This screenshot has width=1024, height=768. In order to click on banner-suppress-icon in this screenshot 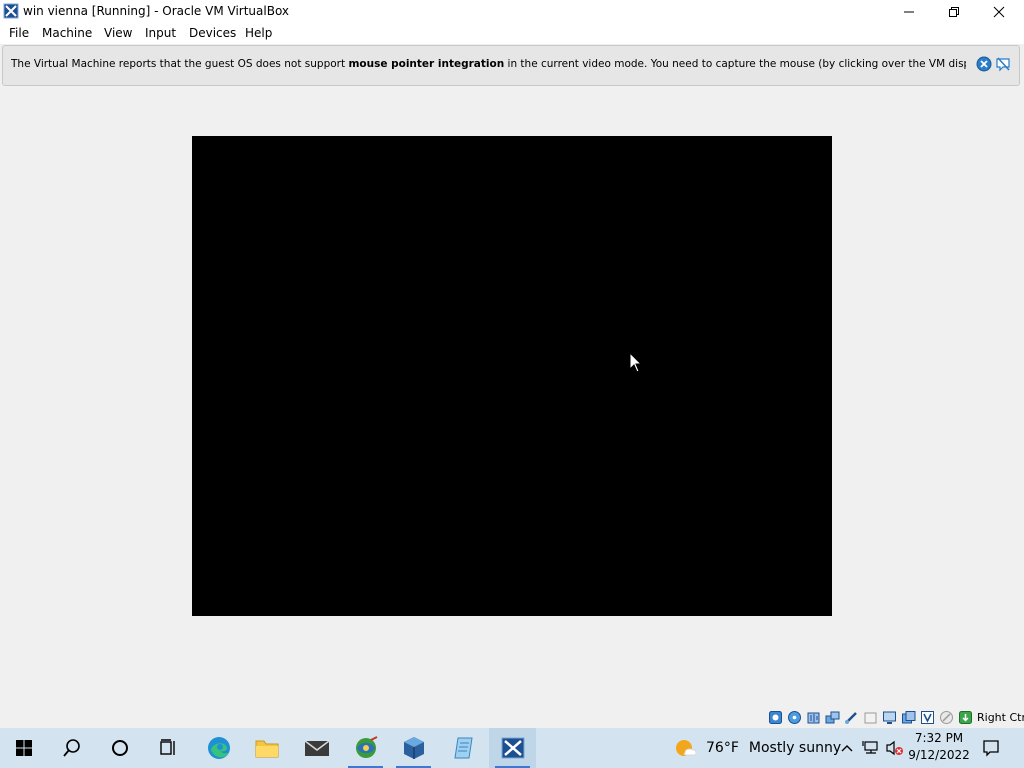, I will do `click(1003, 64)`.